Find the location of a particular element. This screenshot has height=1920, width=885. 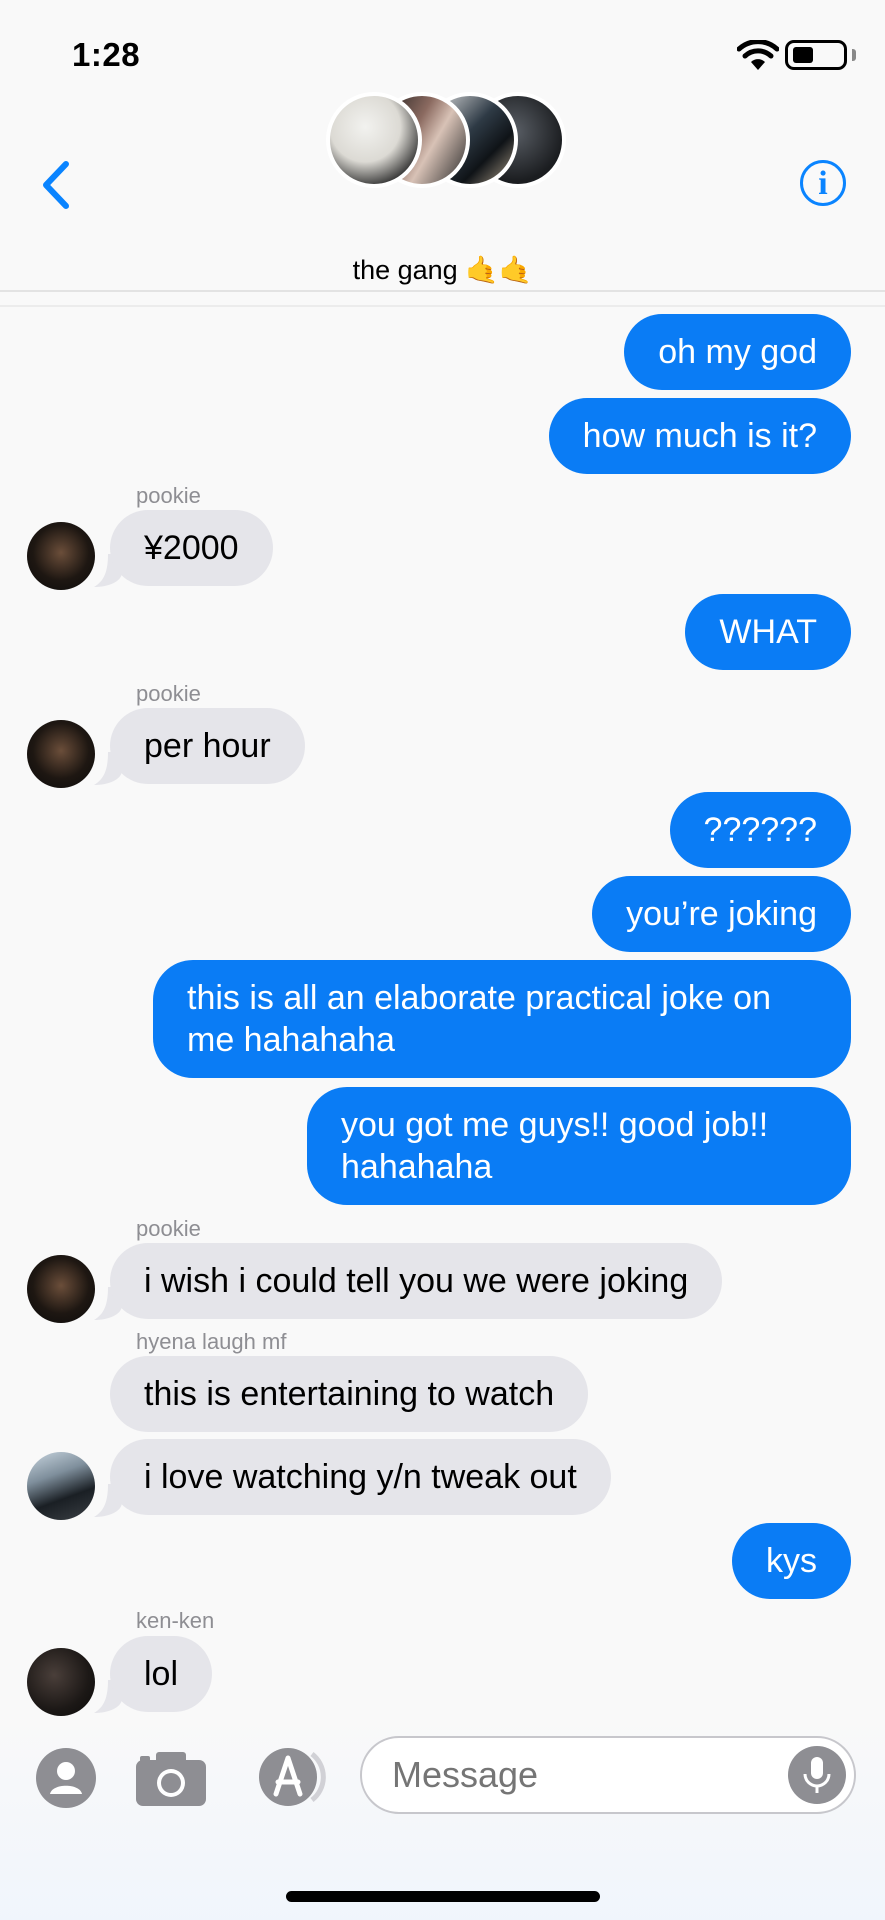

contact-icon is located at coordinates (66, 1778).